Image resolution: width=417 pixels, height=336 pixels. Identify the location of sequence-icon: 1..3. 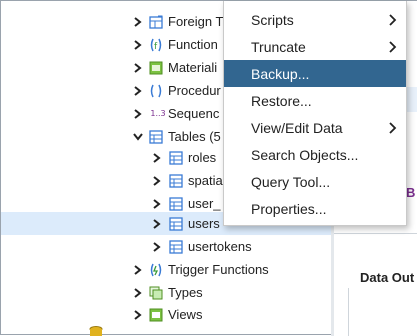
(158, 113).